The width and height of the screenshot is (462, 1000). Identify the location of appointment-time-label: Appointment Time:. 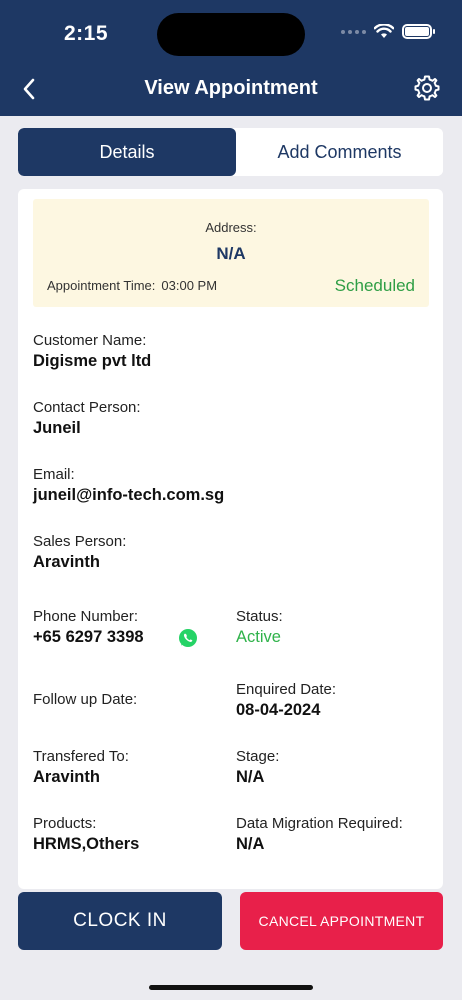
(101, 285).